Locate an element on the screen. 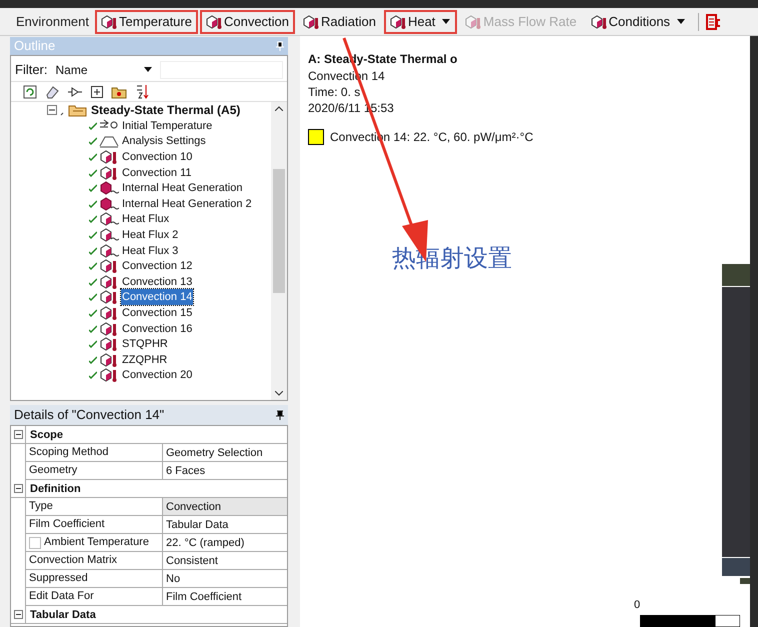  expand-icon is located at coordinates (97, 92).